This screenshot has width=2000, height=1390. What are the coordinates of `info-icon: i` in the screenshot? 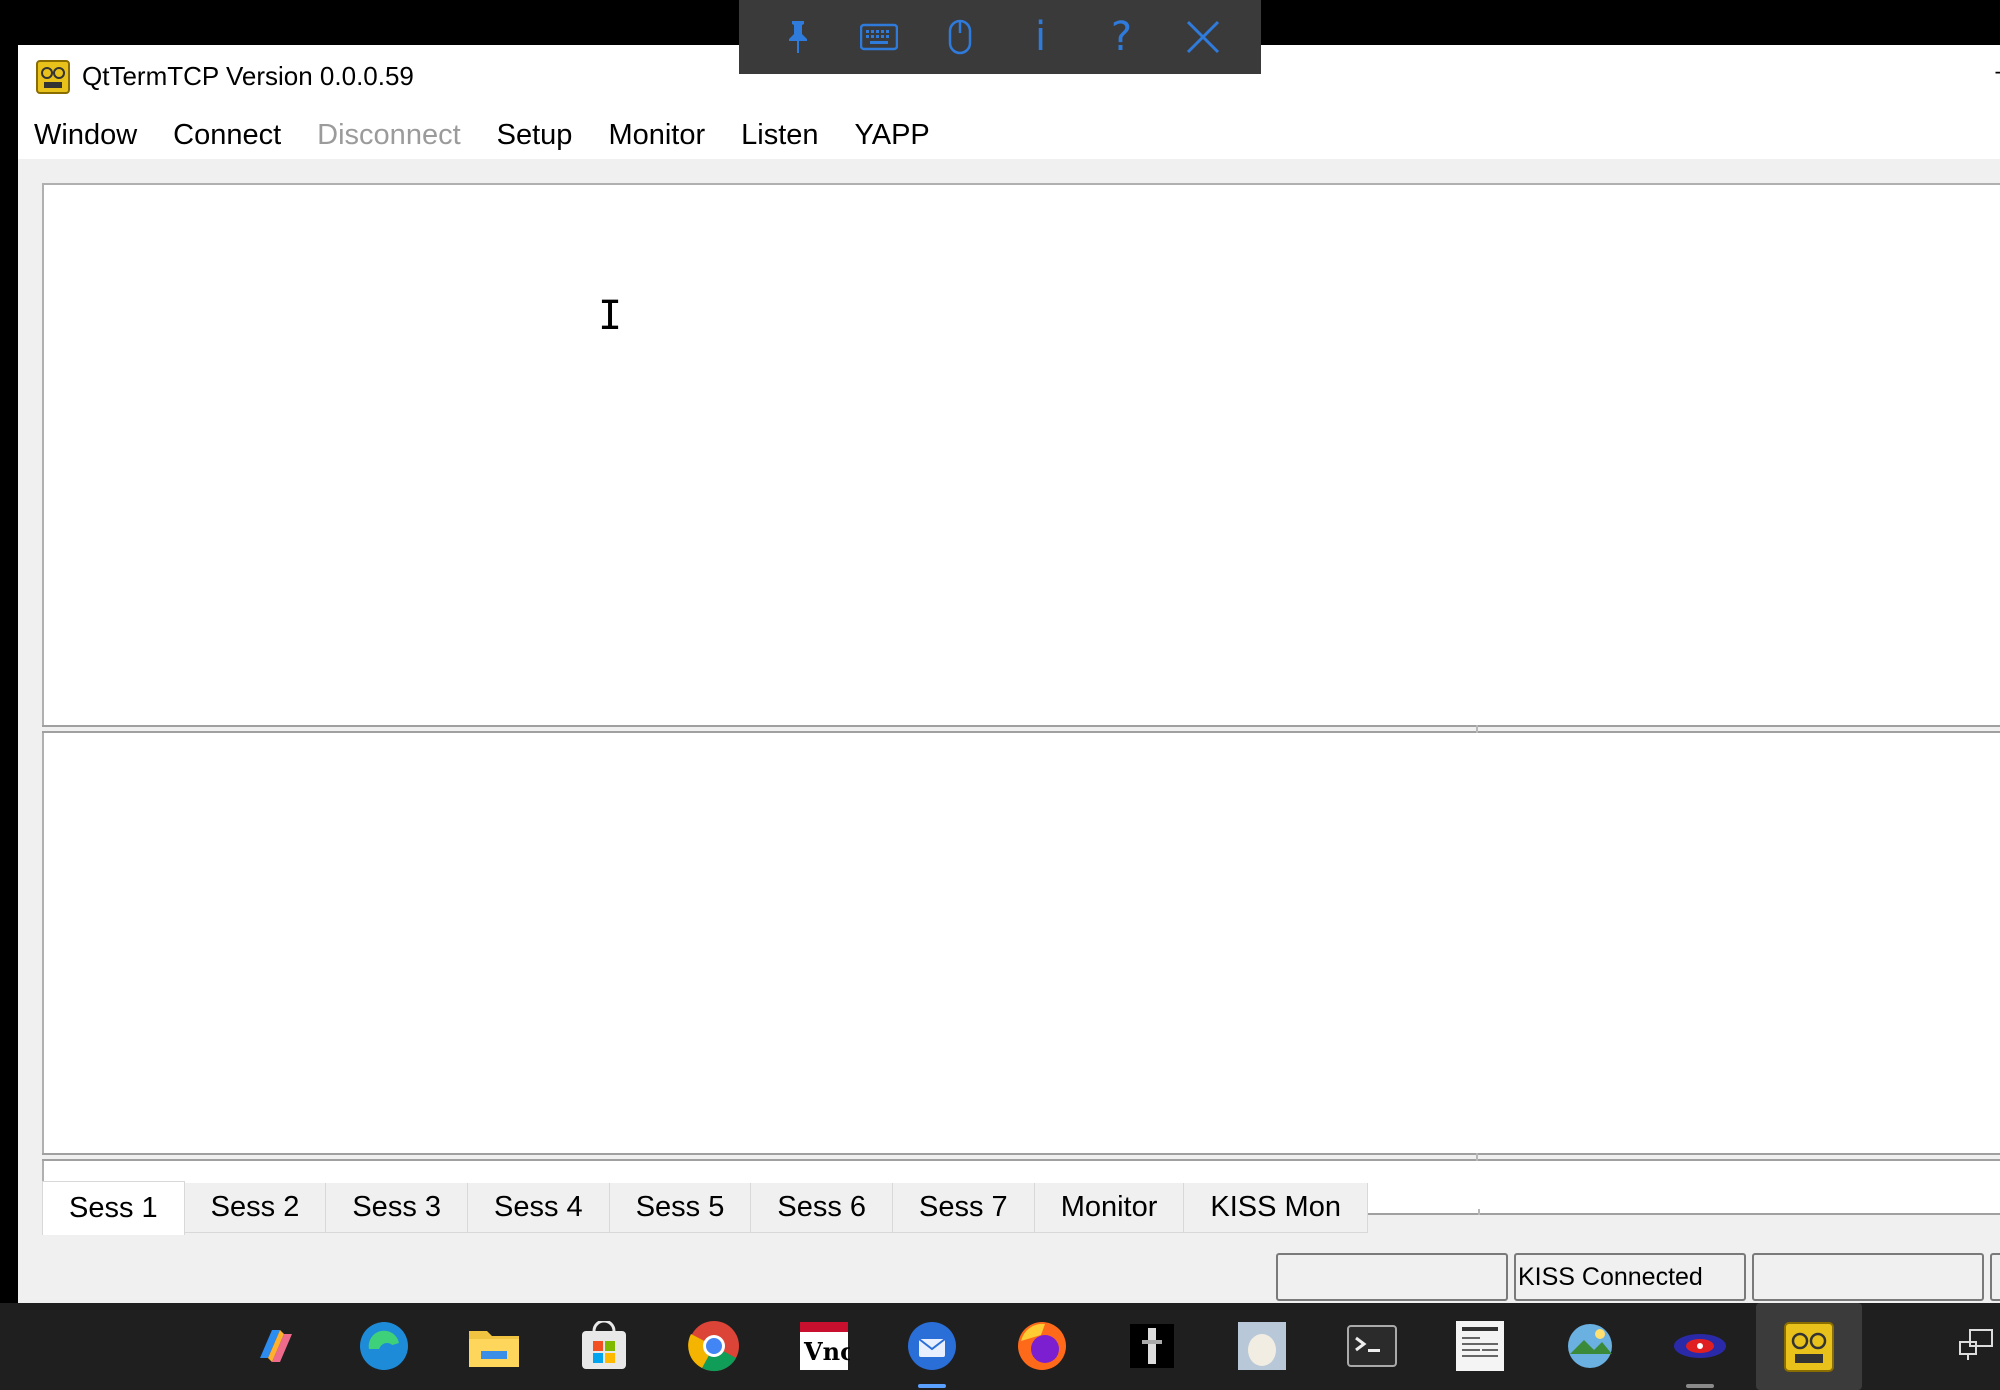 It's located at (1041, 37).